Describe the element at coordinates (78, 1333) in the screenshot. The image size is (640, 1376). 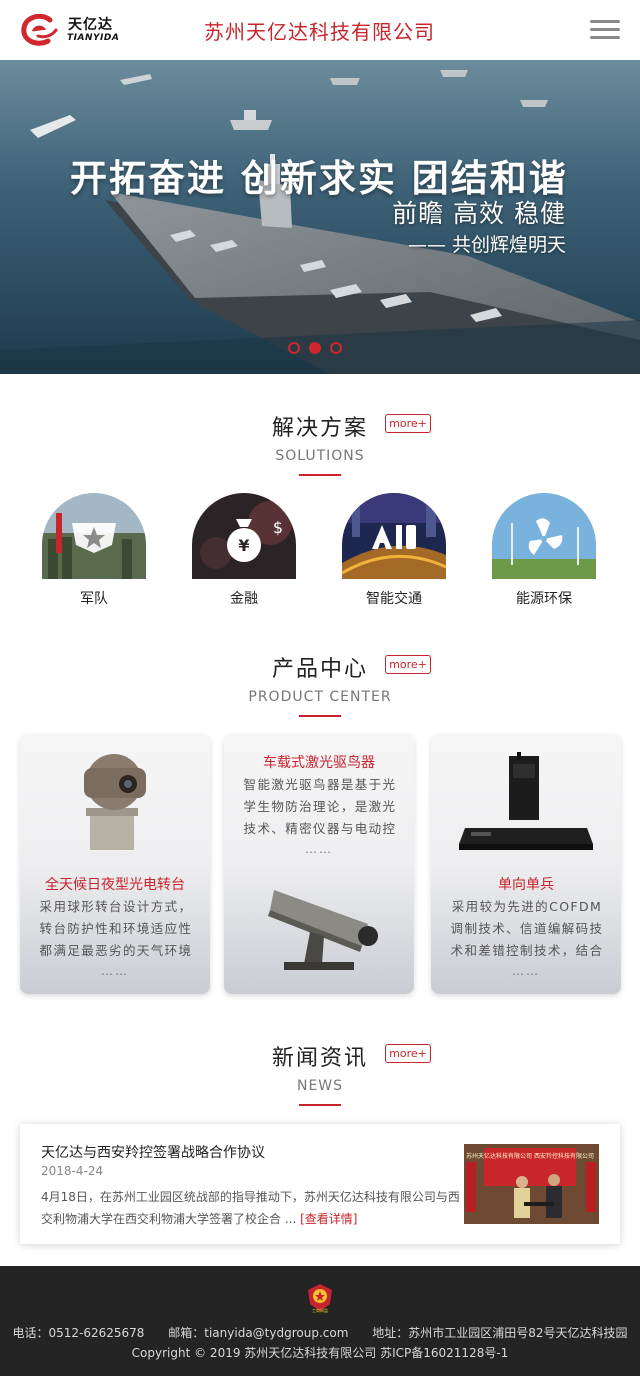
I see `footer-phone: 电话：0512-62625678` at that location.